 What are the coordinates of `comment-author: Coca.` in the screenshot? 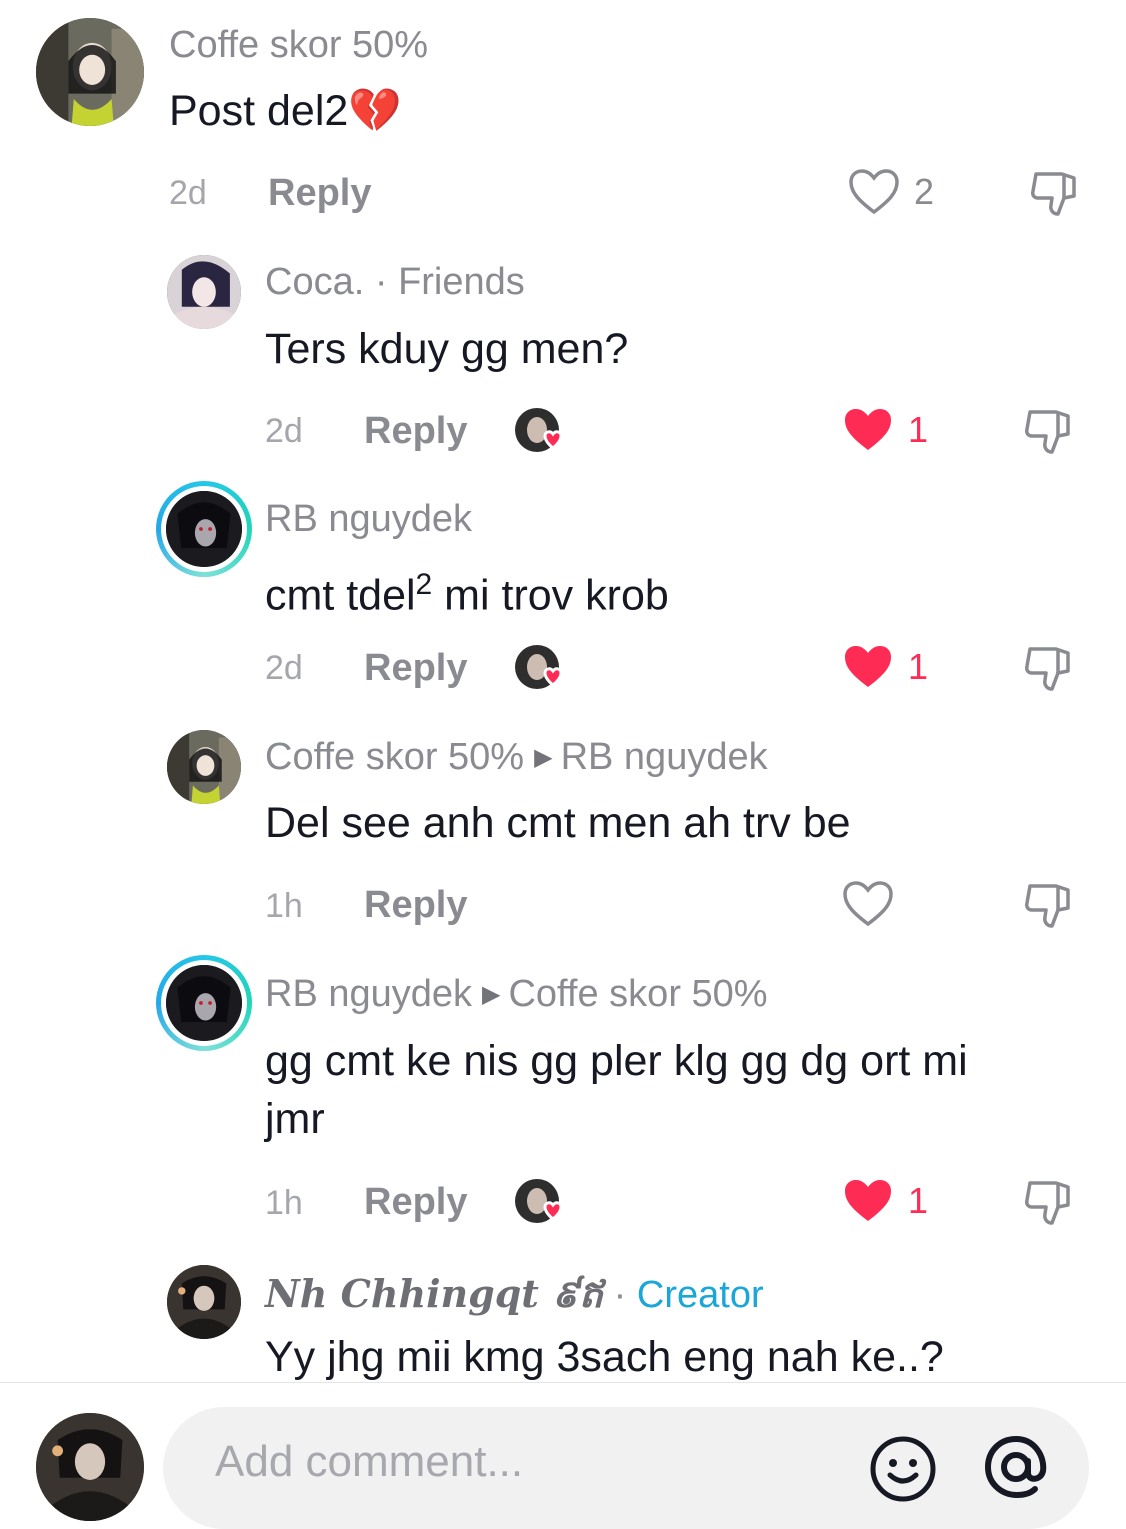 It's located at (314, 282).